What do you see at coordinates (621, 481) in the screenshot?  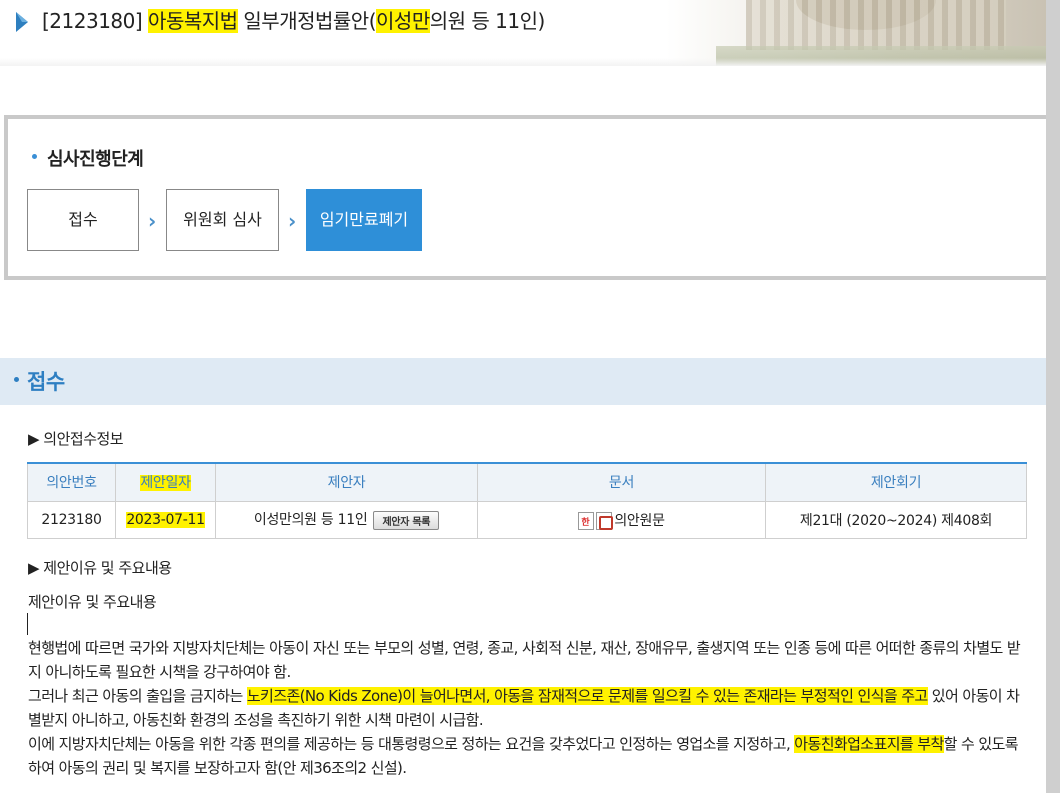 I see `col-document: 문서` at bounding box center [621, 481].